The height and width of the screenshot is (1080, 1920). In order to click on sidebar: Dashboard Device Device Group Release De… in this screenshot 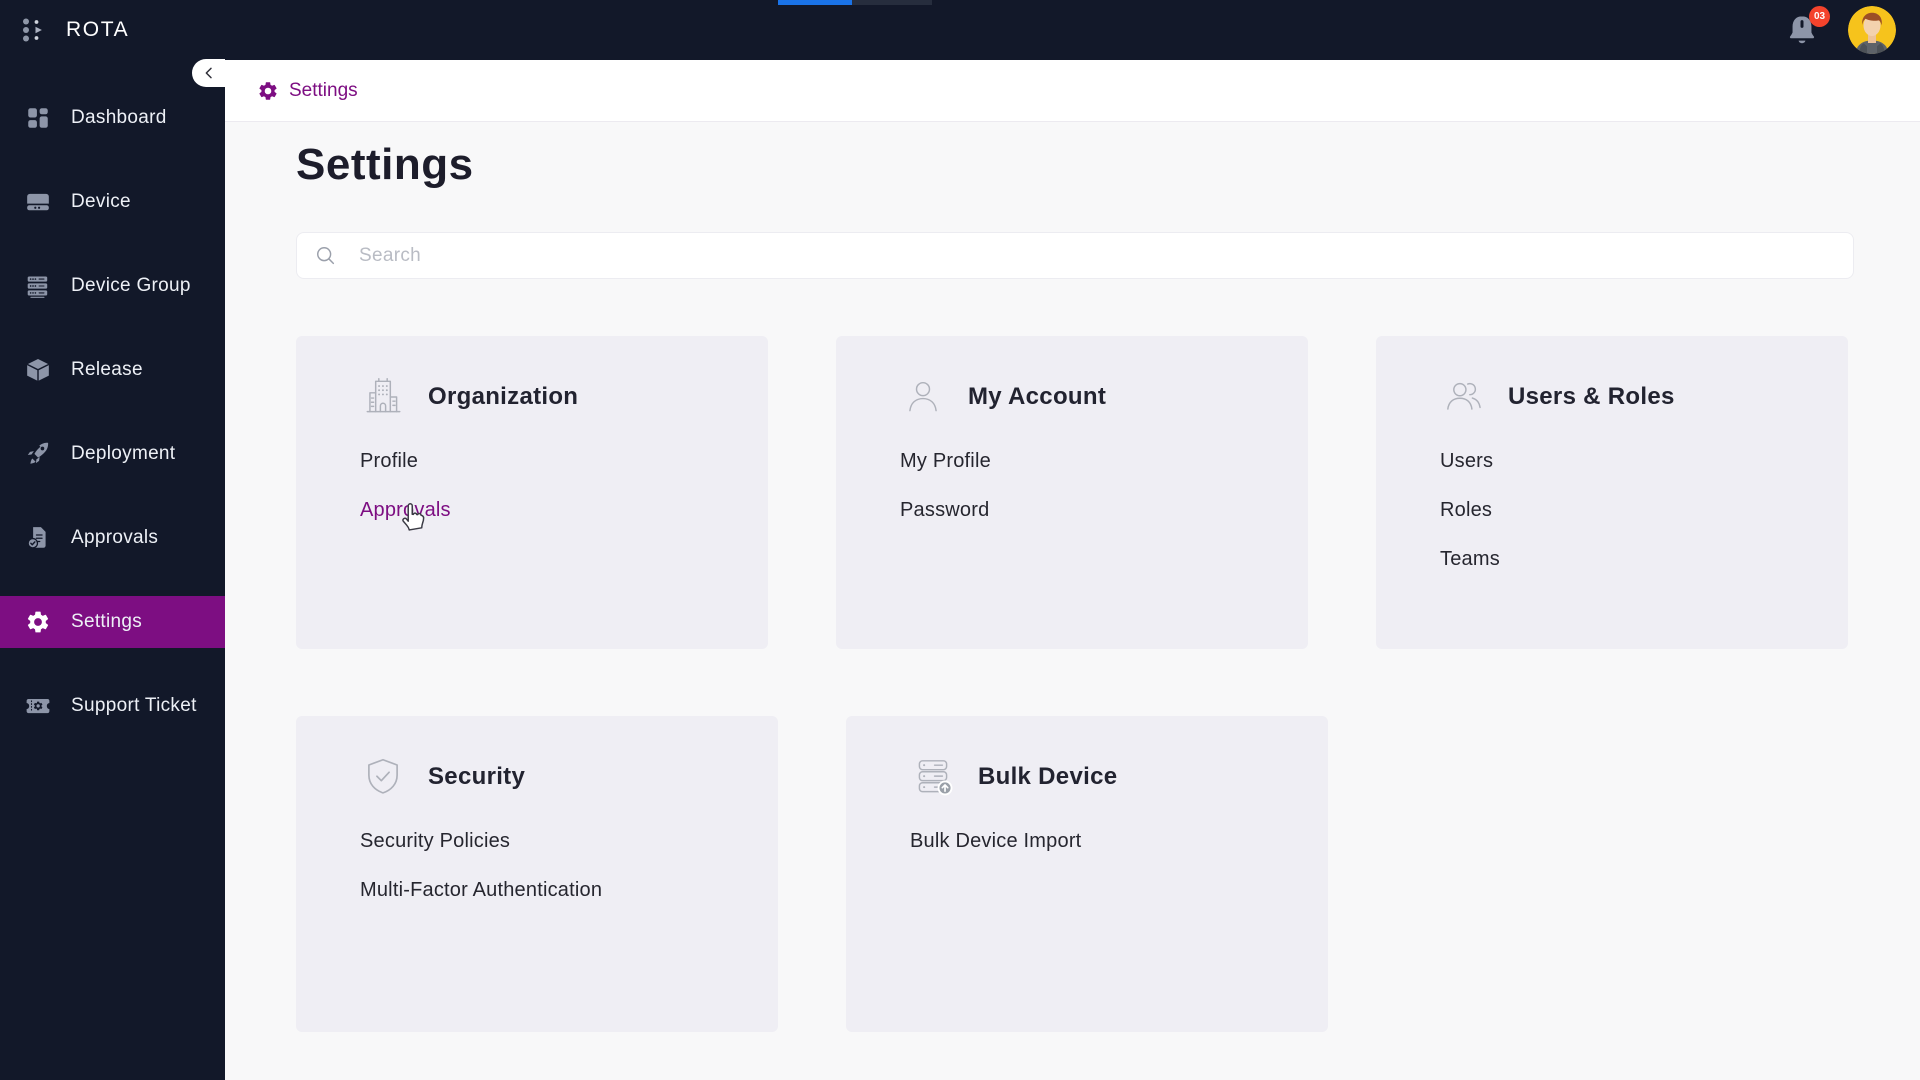, I will do `click(112, 570)`.